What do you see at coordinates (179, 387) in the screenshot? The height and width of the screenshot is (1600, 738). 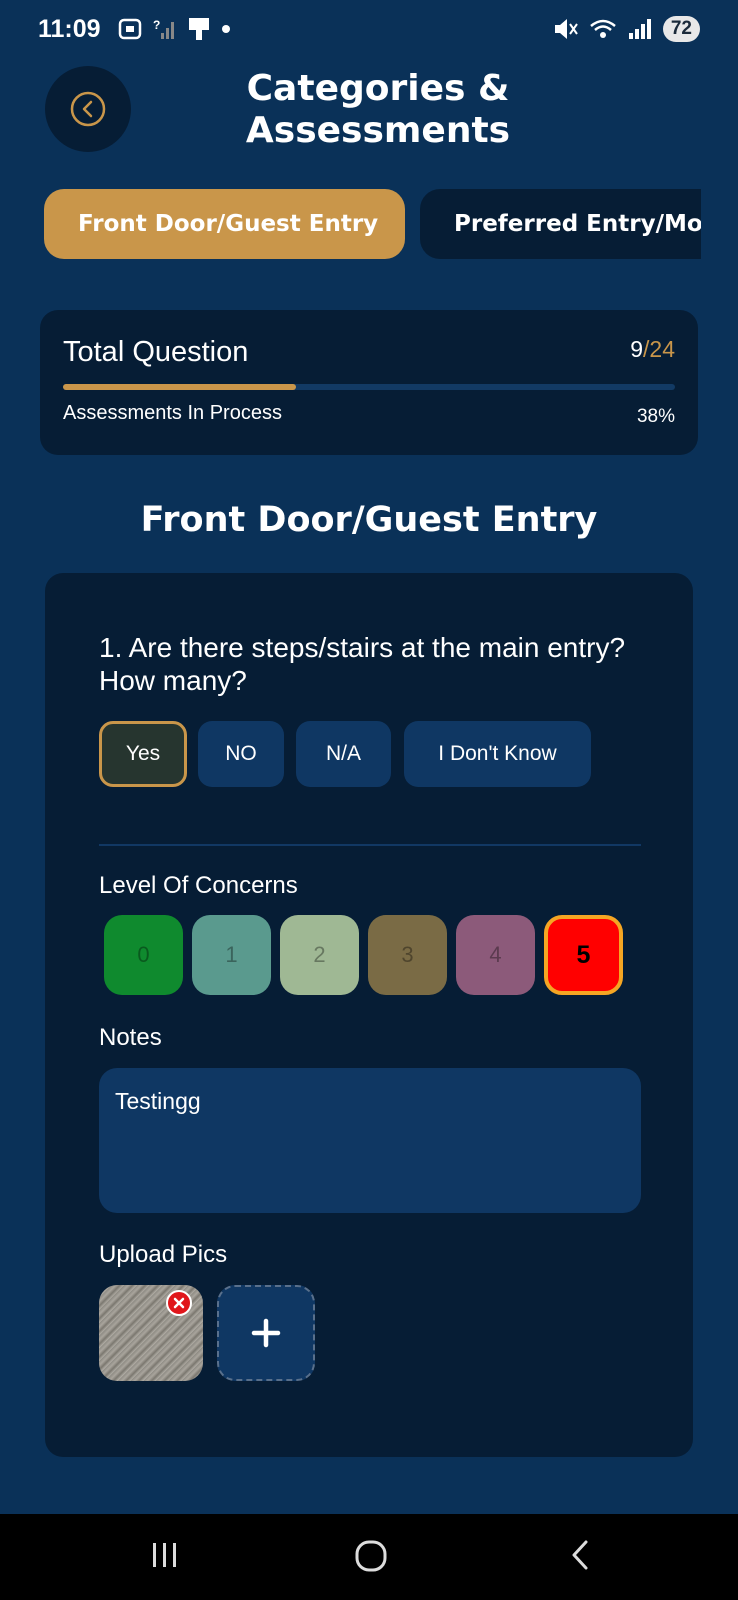 I see `progress-fill` at bounding box center [179, 387].